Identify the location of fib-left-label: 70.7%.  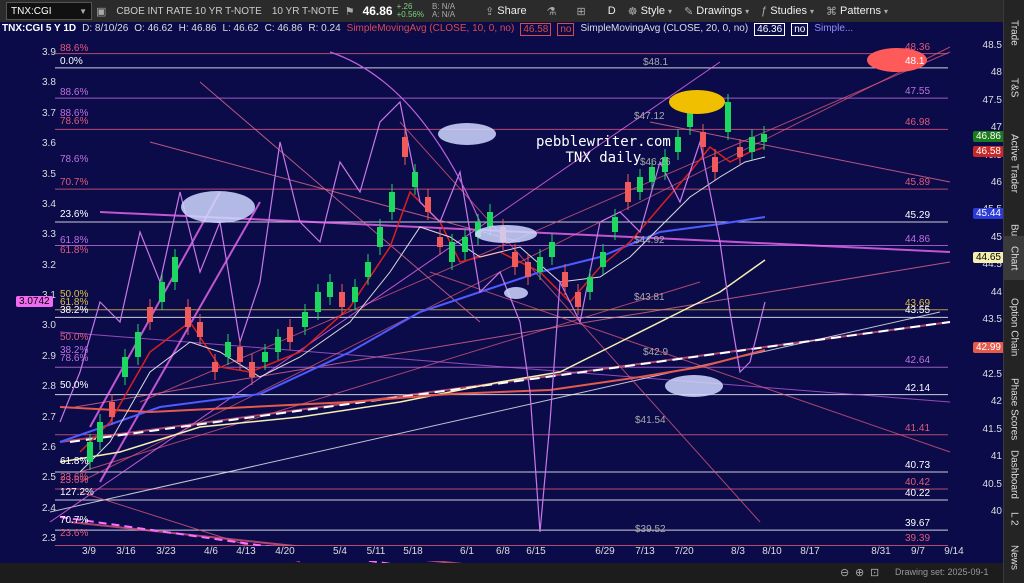
(74, 182).